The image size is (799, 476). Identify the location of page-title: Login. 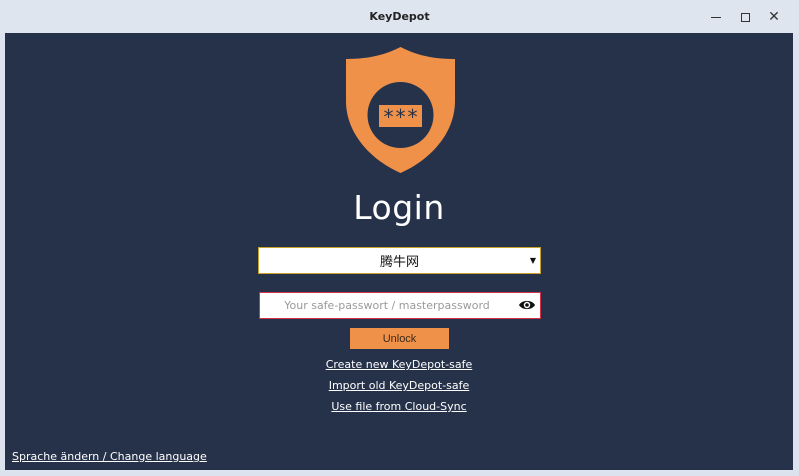
(399, 207).